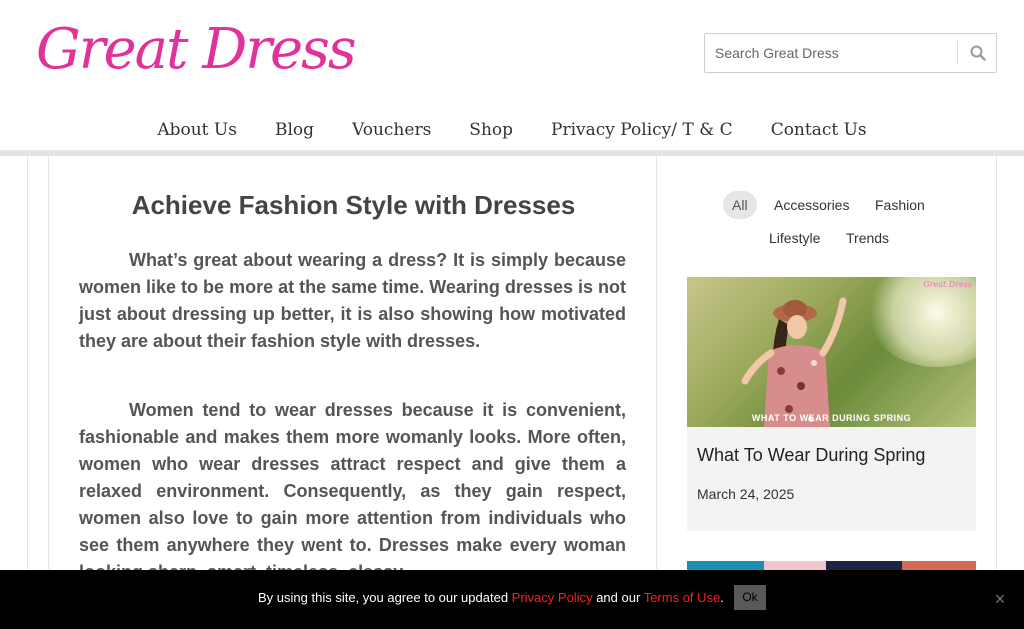 Image resolution: width=1024 pixels, height=629 pixels. Describe the element at coordinates (811, 205) in the screenshot. I see `filter-accessories: Accessories` at that location.